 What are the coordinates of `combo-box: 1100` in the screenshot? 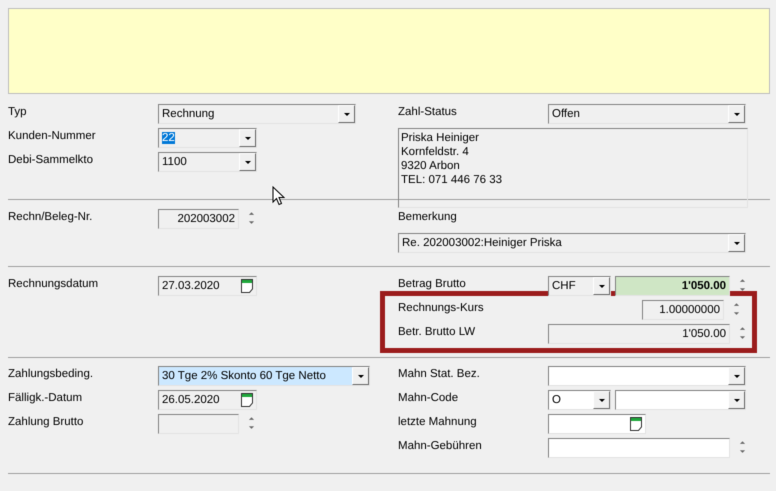 It's located at (207, 162).